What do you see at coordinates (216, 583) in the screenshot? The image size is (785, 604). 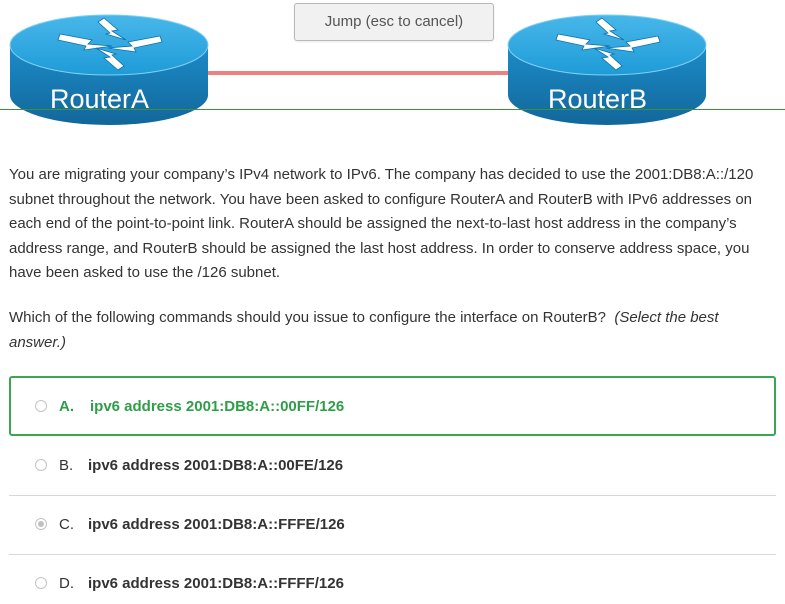 I see `option-command-d: ipv6 address 2001:DB8:A::FFFF/126` at bounding box center [216, 583].